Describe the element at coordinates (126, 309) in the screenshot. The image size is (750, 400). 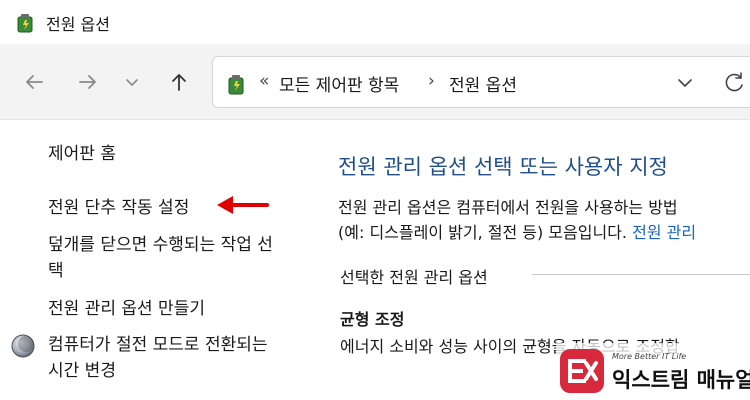
I see `sidebar-item-create-power-plan: 전원 관리 옵션 만들기` at that location.